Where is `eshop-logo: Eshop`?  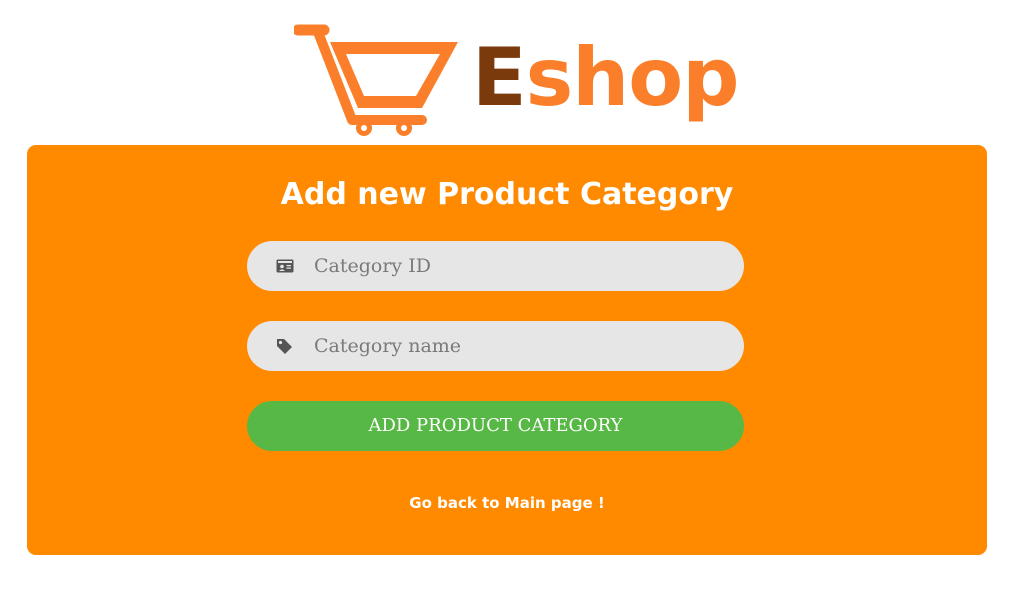
eshop-logo: Eshop is located at coordinates (516, 79).